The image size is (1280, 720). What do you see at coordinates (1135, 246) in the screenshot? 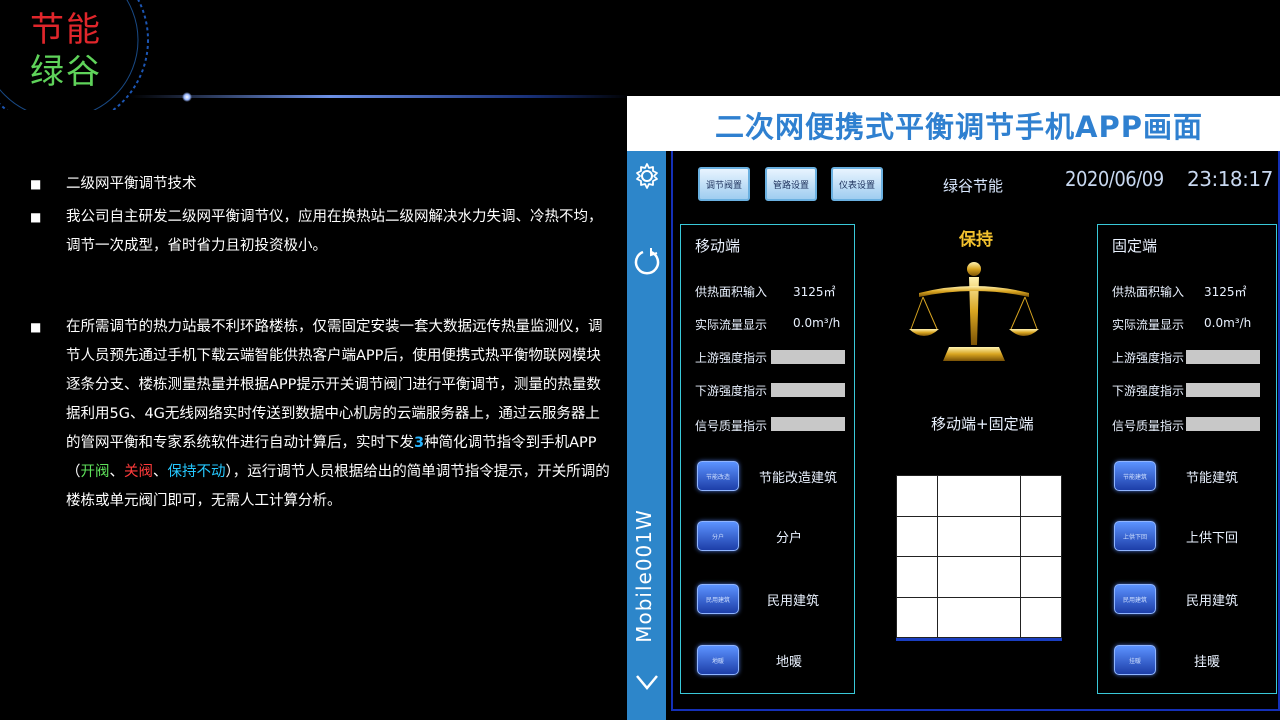
I see `fixed-panel-title: 固定端` at bounding box center [1135, 246].